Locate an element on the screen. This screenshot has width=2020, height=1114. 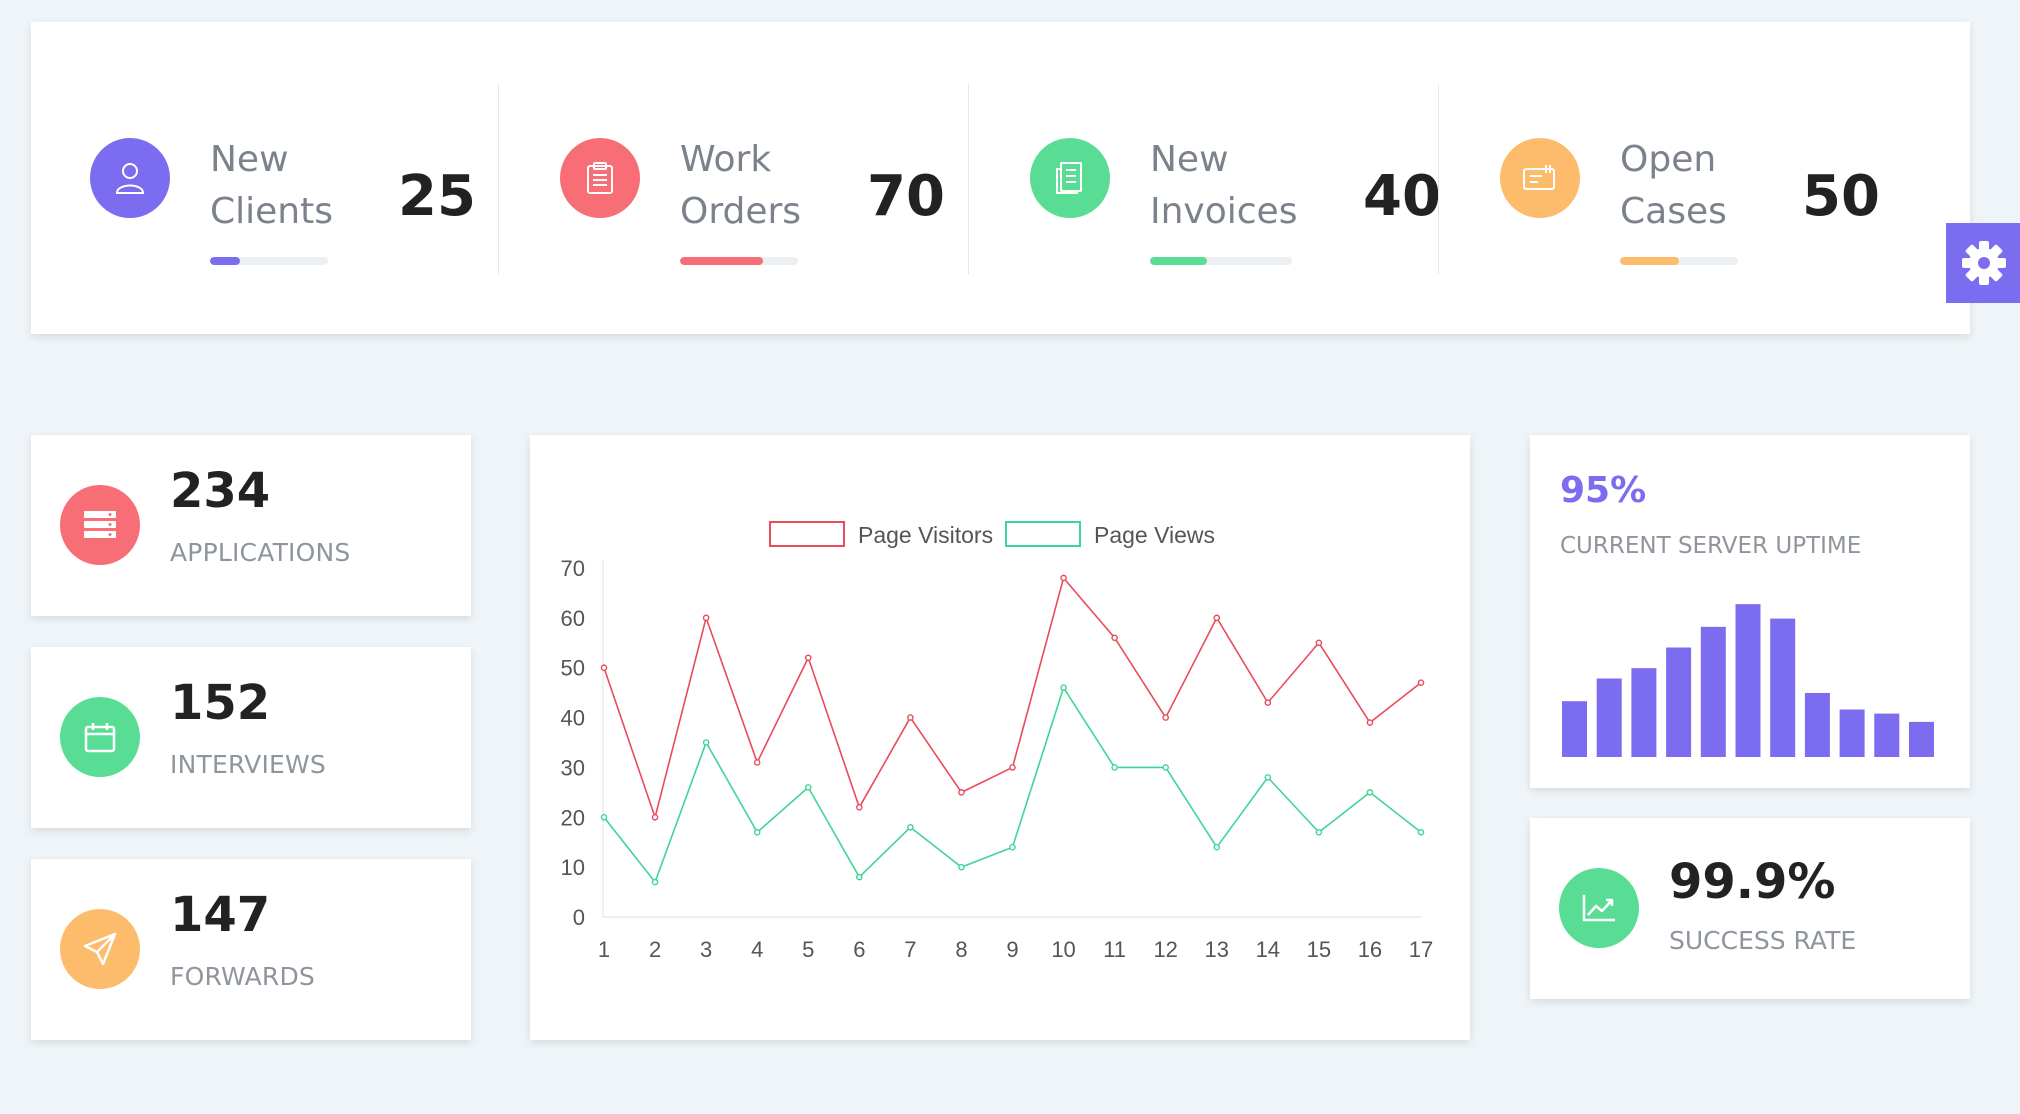
stat-value: 40 is located at coordinates (1402, 196).